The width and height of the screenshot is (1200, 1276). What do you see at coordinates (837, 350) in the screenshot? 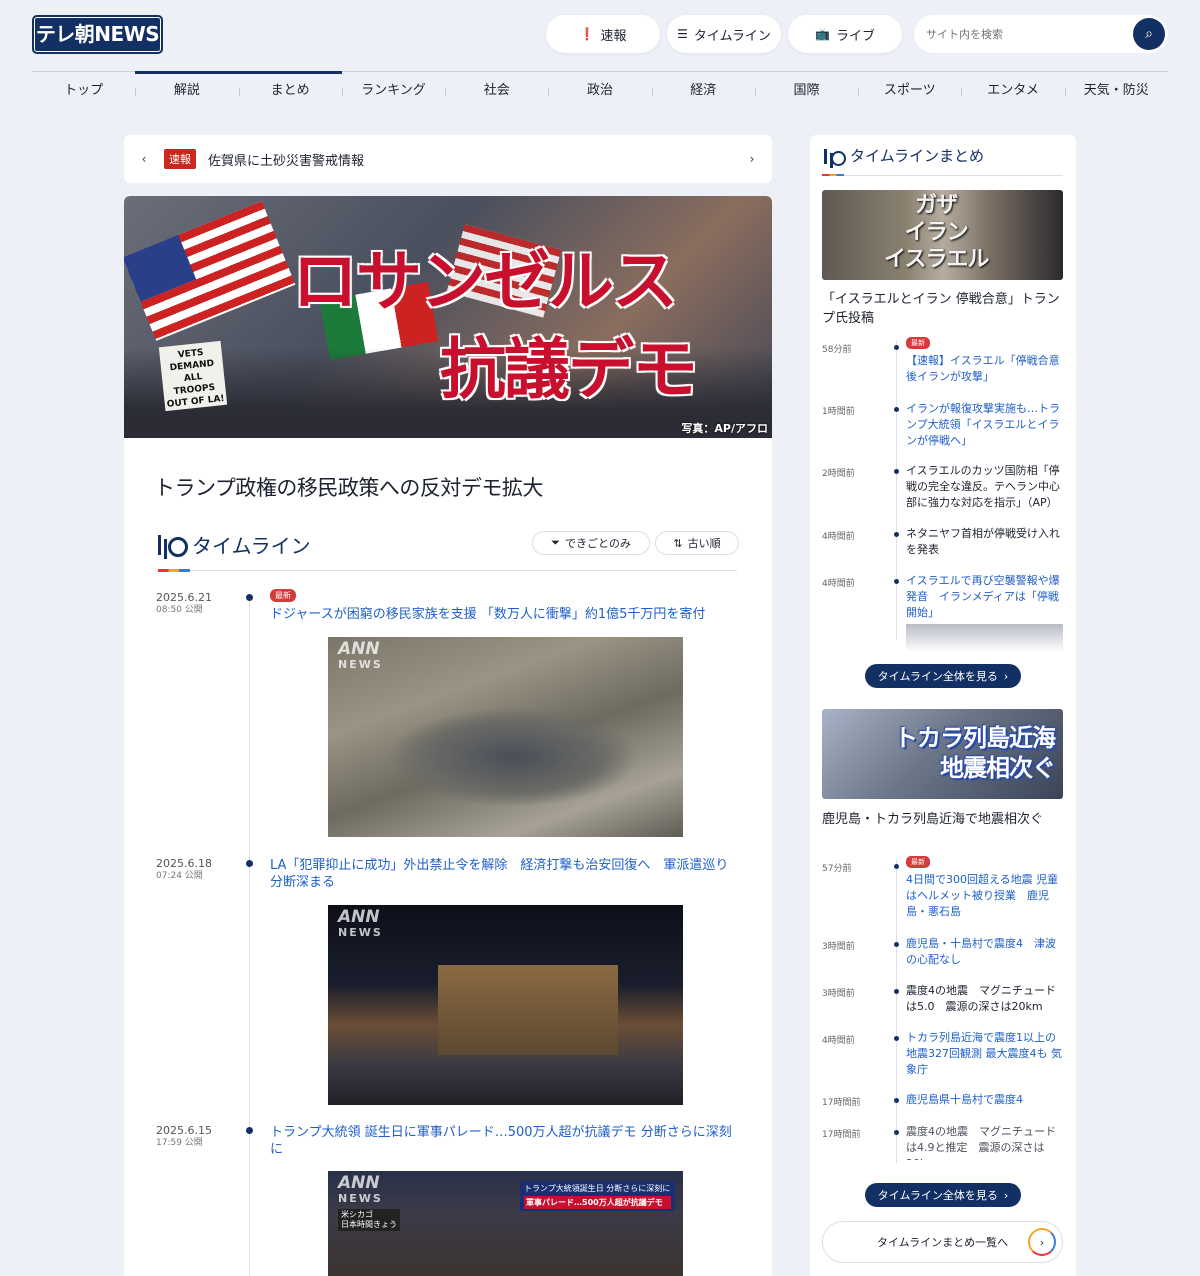
I see `item-time: 58分前` at bounding box center [837, 350].